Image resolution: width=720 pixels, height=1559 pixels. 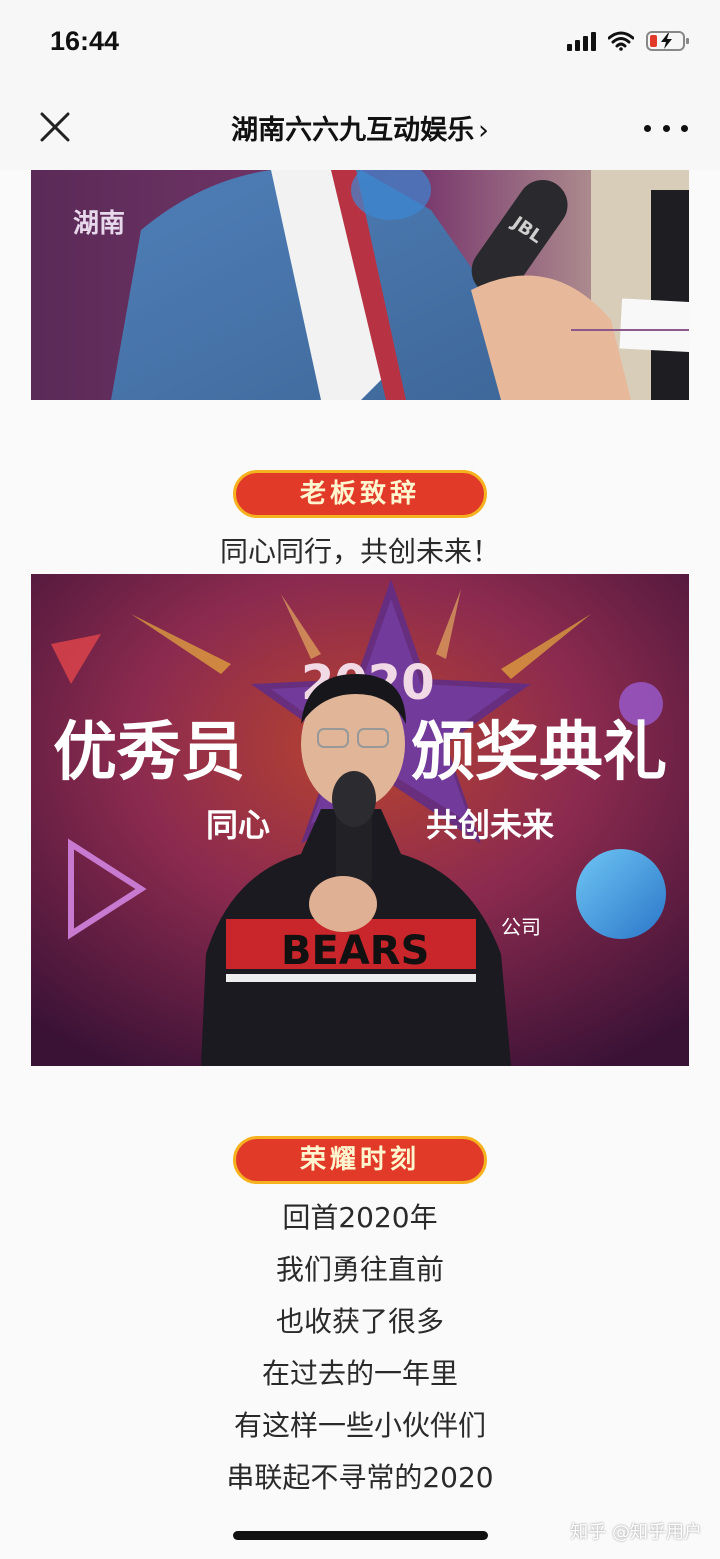 What do you see at coordinates (99, 224) in the screenshot?
I see `photo1-side-text: 湖南` at bounding box center [99, 224].